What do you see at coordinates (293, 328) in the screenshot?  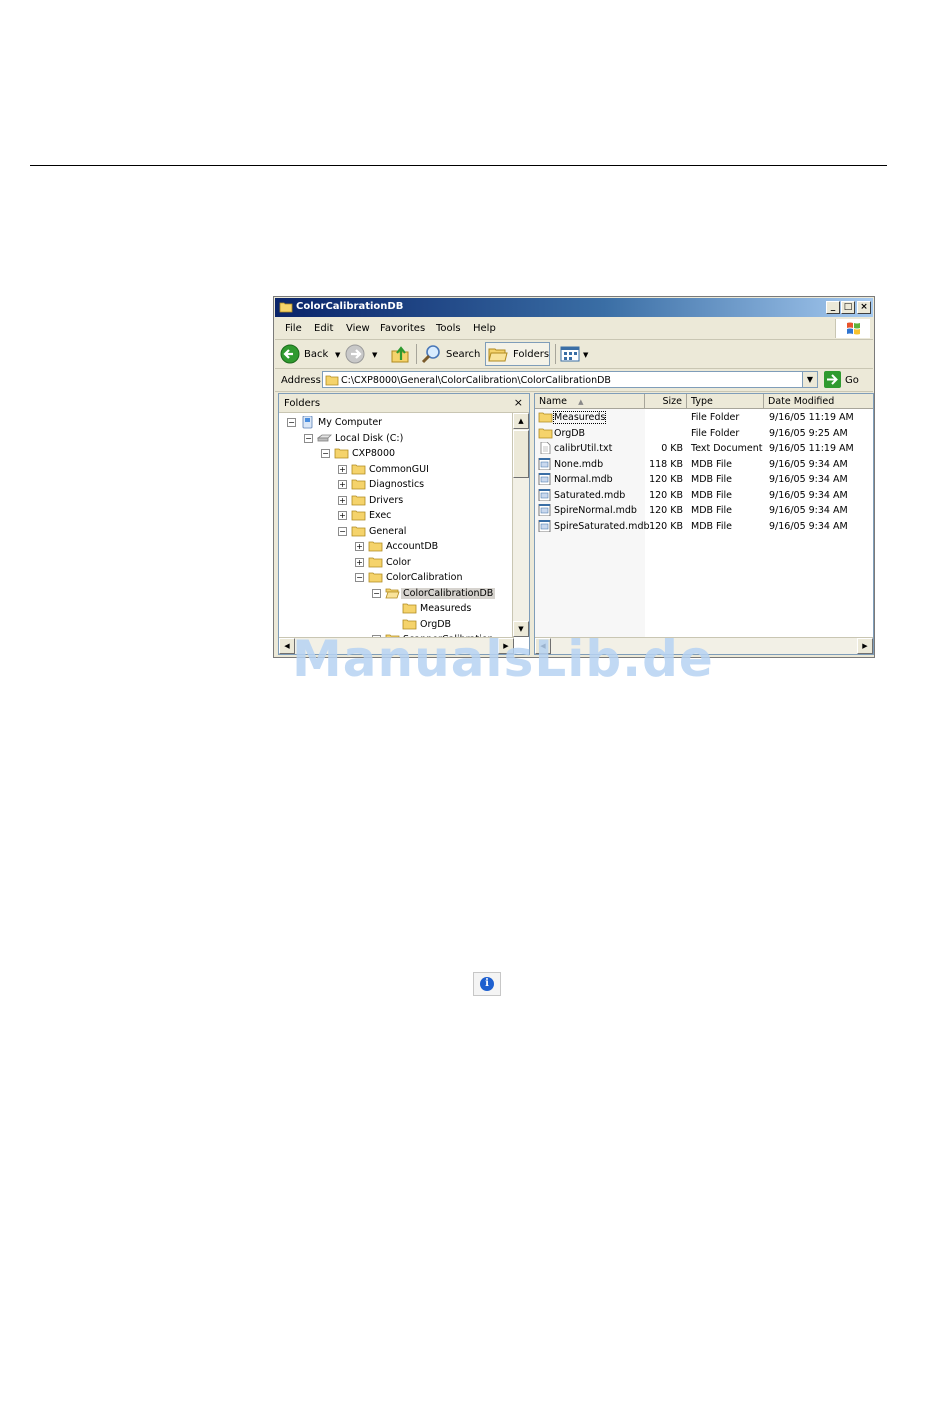 I see `menu-file: File` at bounding box center [293, 328].